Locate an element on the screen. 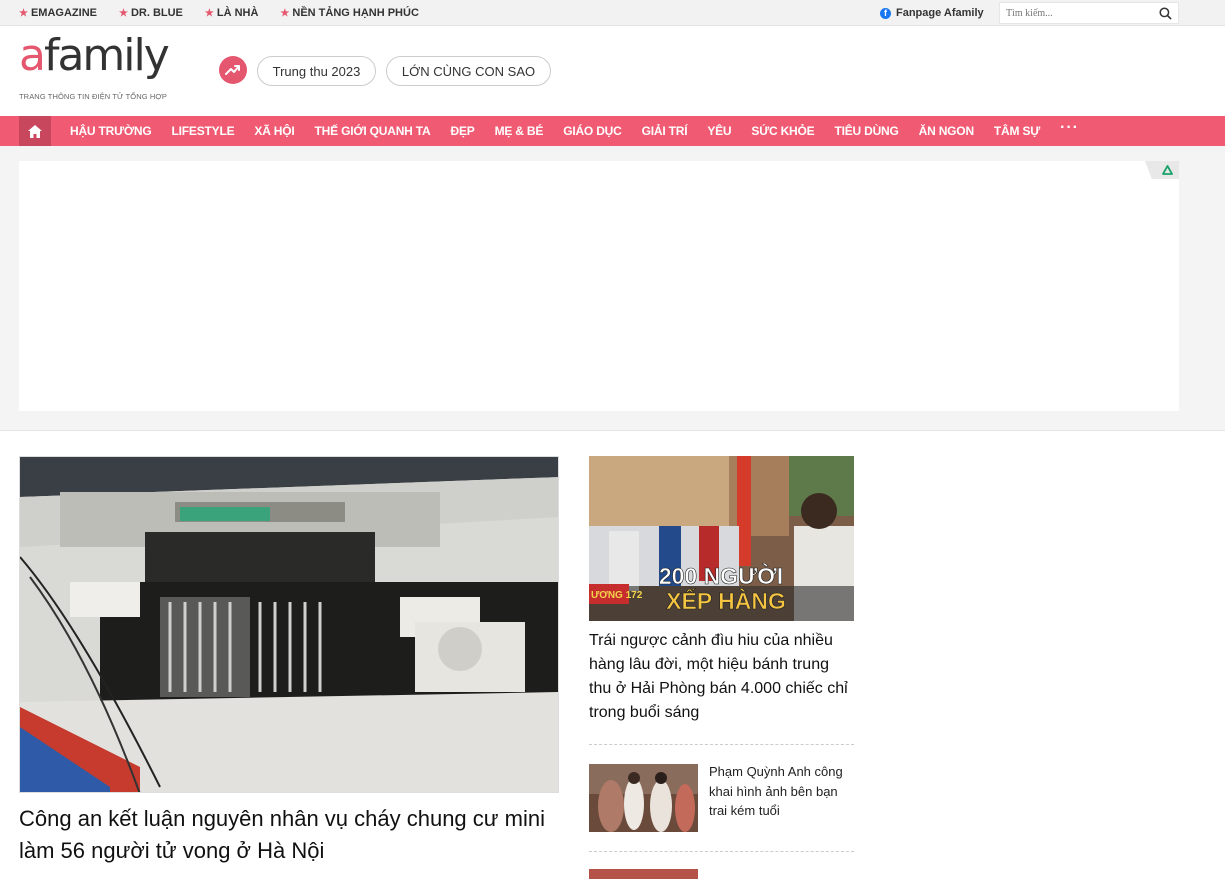 This screenshot has width=1225, height=879. logo-tagline: TRANG THÔNG TIN ĐIỆN TỬ TỔNG HỢP is located at coordinates (93, 96).